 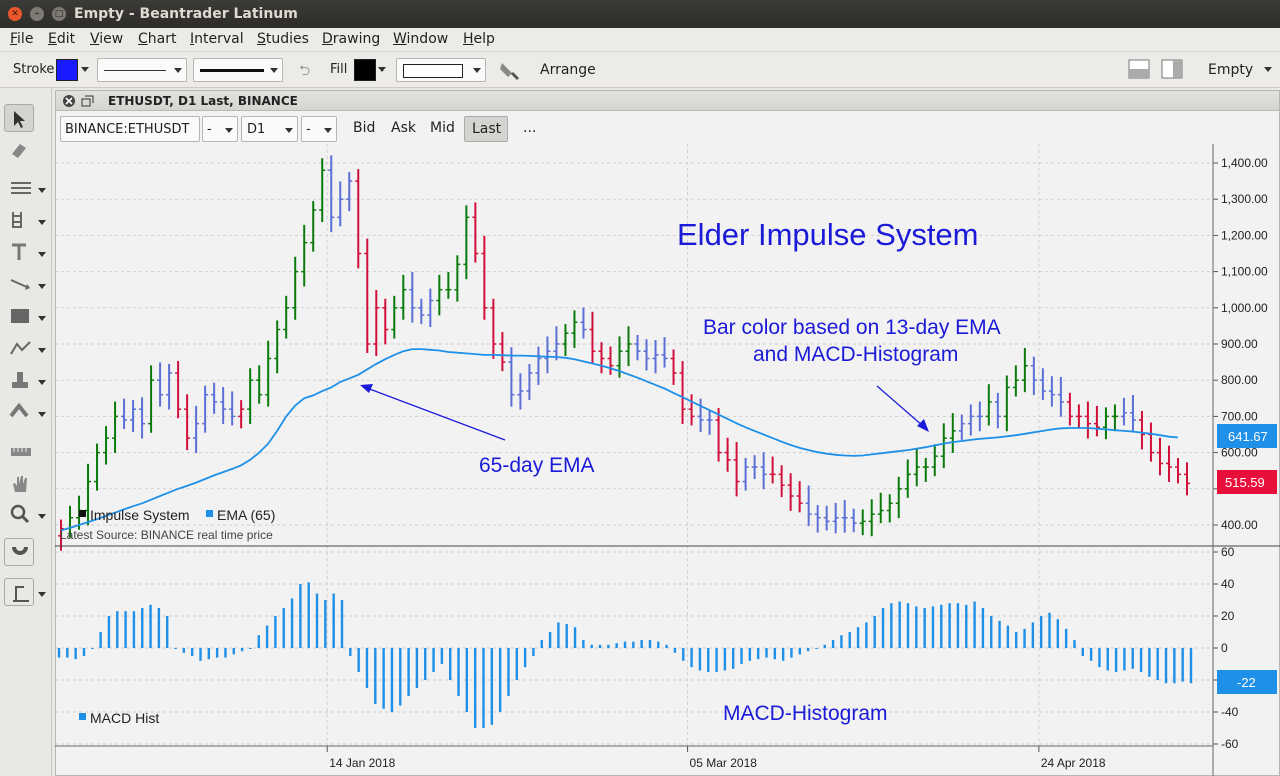 I want to click on menu-file: File, so click(x=21, y=39).